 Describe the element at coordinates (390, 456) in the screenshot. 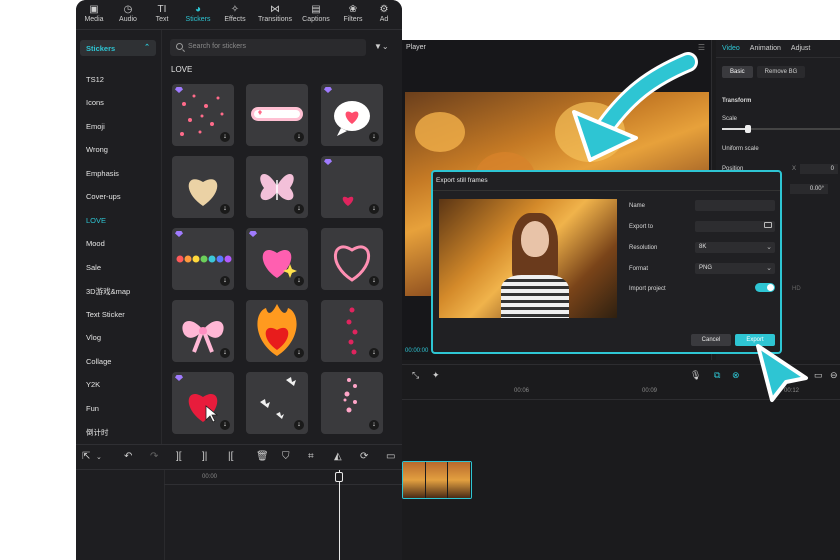

I see `more-icon: ▭` at that location.